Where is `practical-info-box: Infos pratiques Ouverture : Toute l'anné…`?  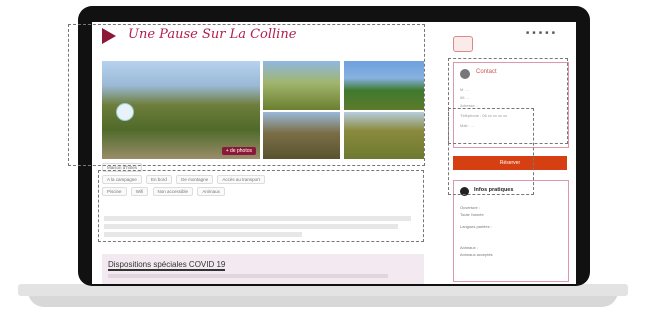 practical-info-box: Infos pratiques Ouverture : Toute l'anné… is located at coordinates (511, 231).